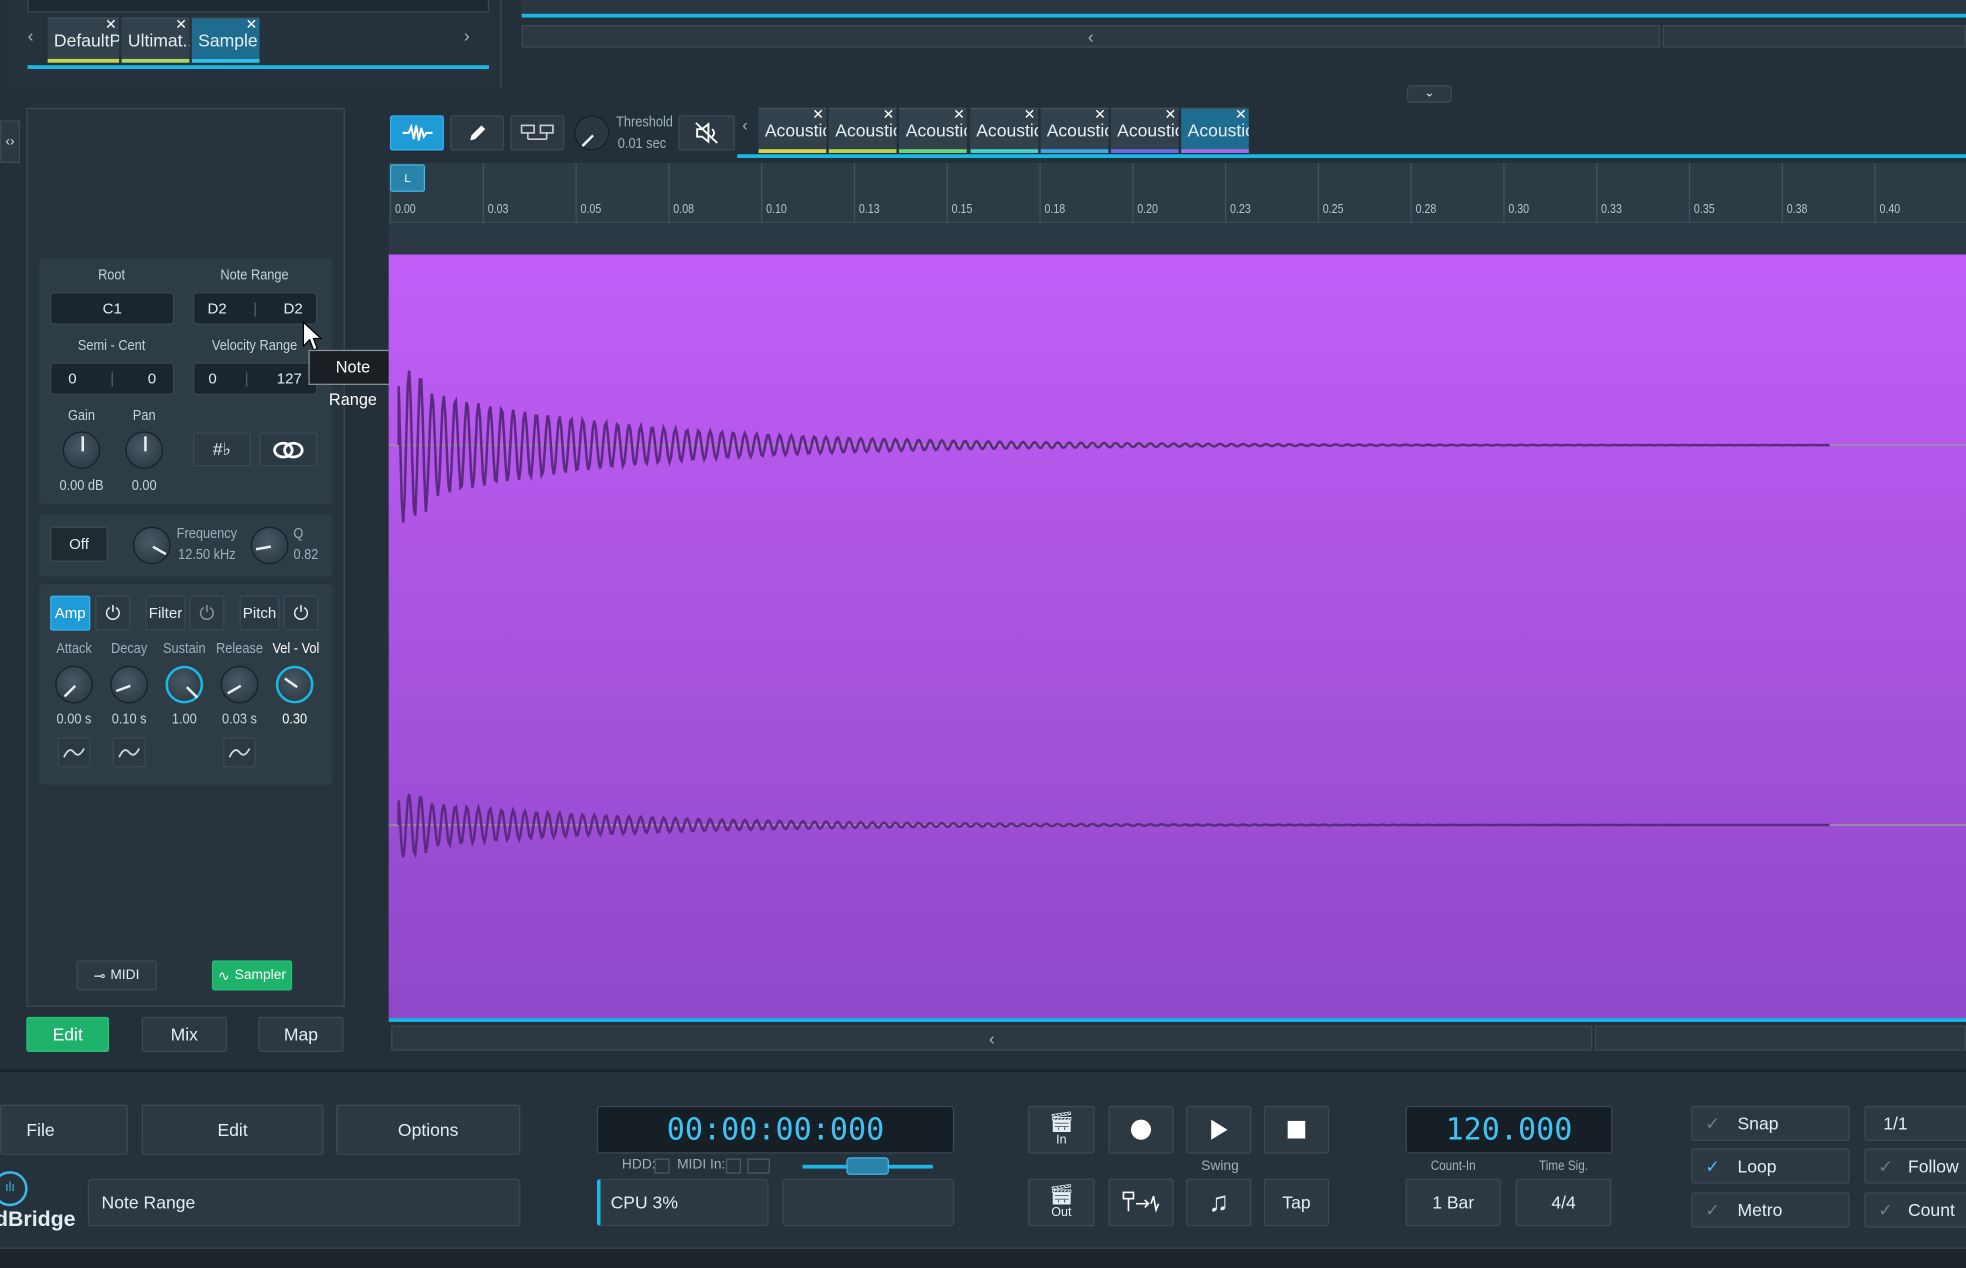 This screenshot has height=1268, width=1966. What do you see at coordinates (254, 345) in the screenshot?
I see `velocity-range-label: Velocity Range` at bounding box center [254, 345].